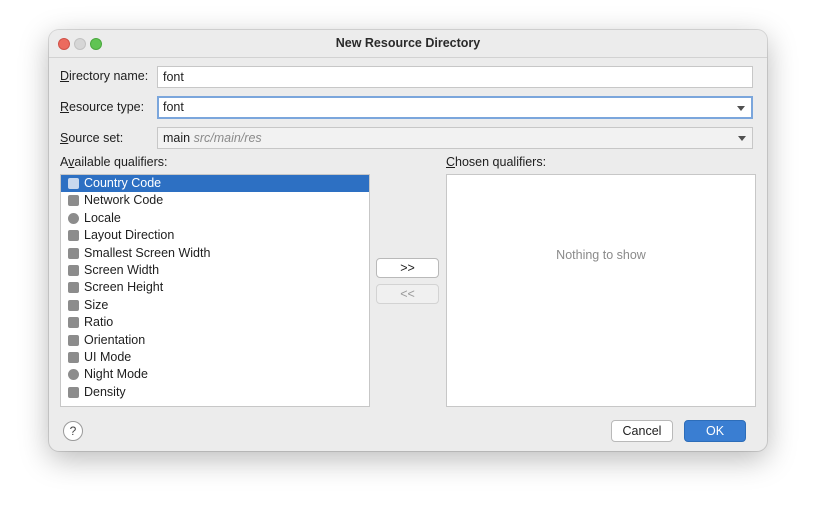 The image size is (813, 515). I want to click on title-bar: New Resource Directory, so click(408, 44).